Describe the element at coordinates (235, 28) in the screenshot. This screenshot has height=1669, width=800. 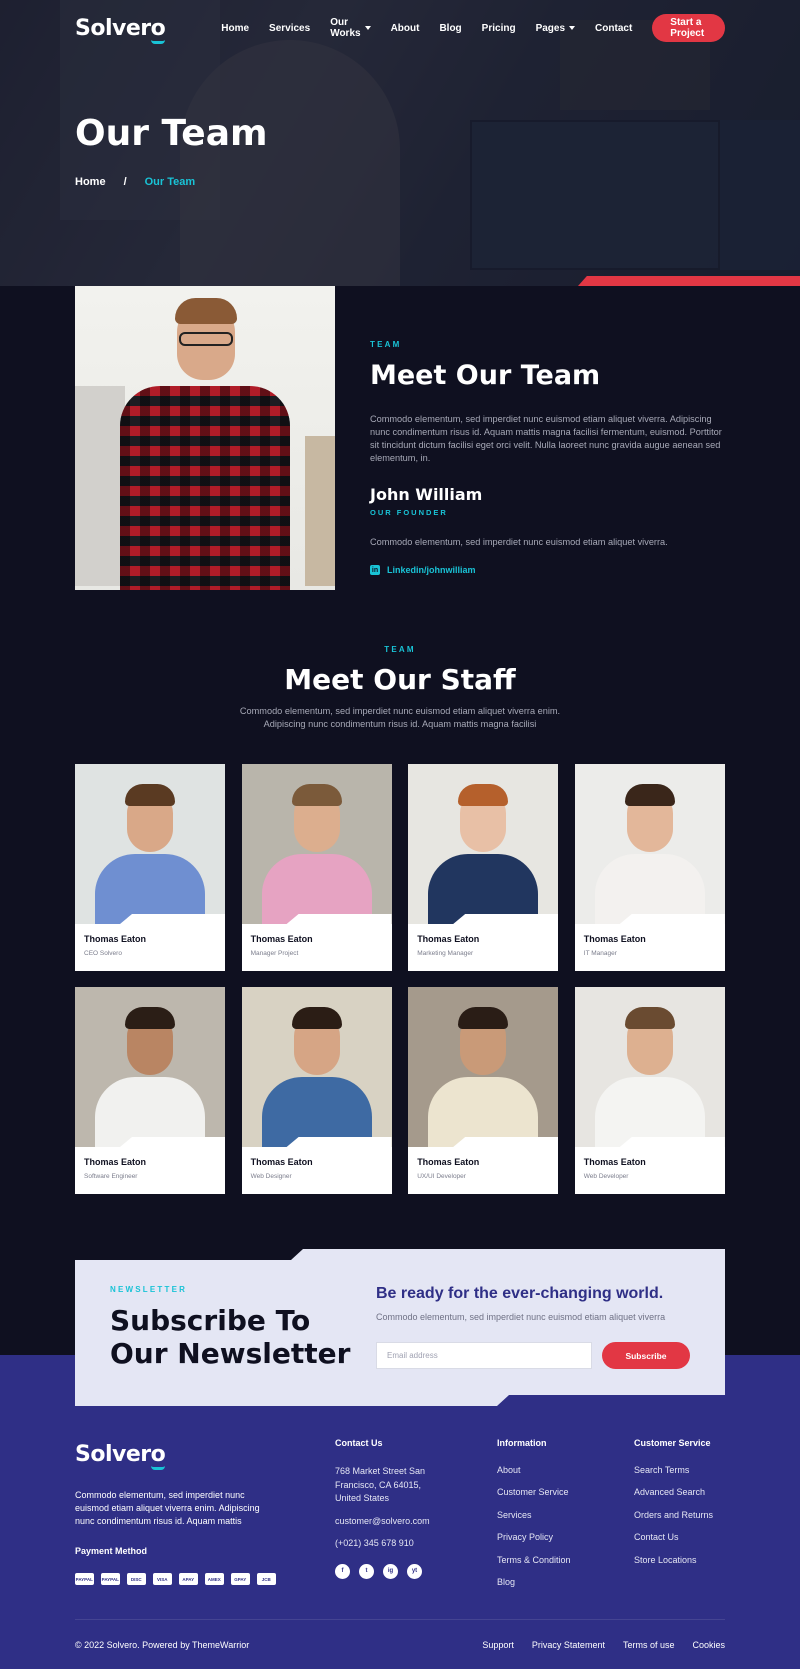
I see `nav-item-home: Home` at that location.